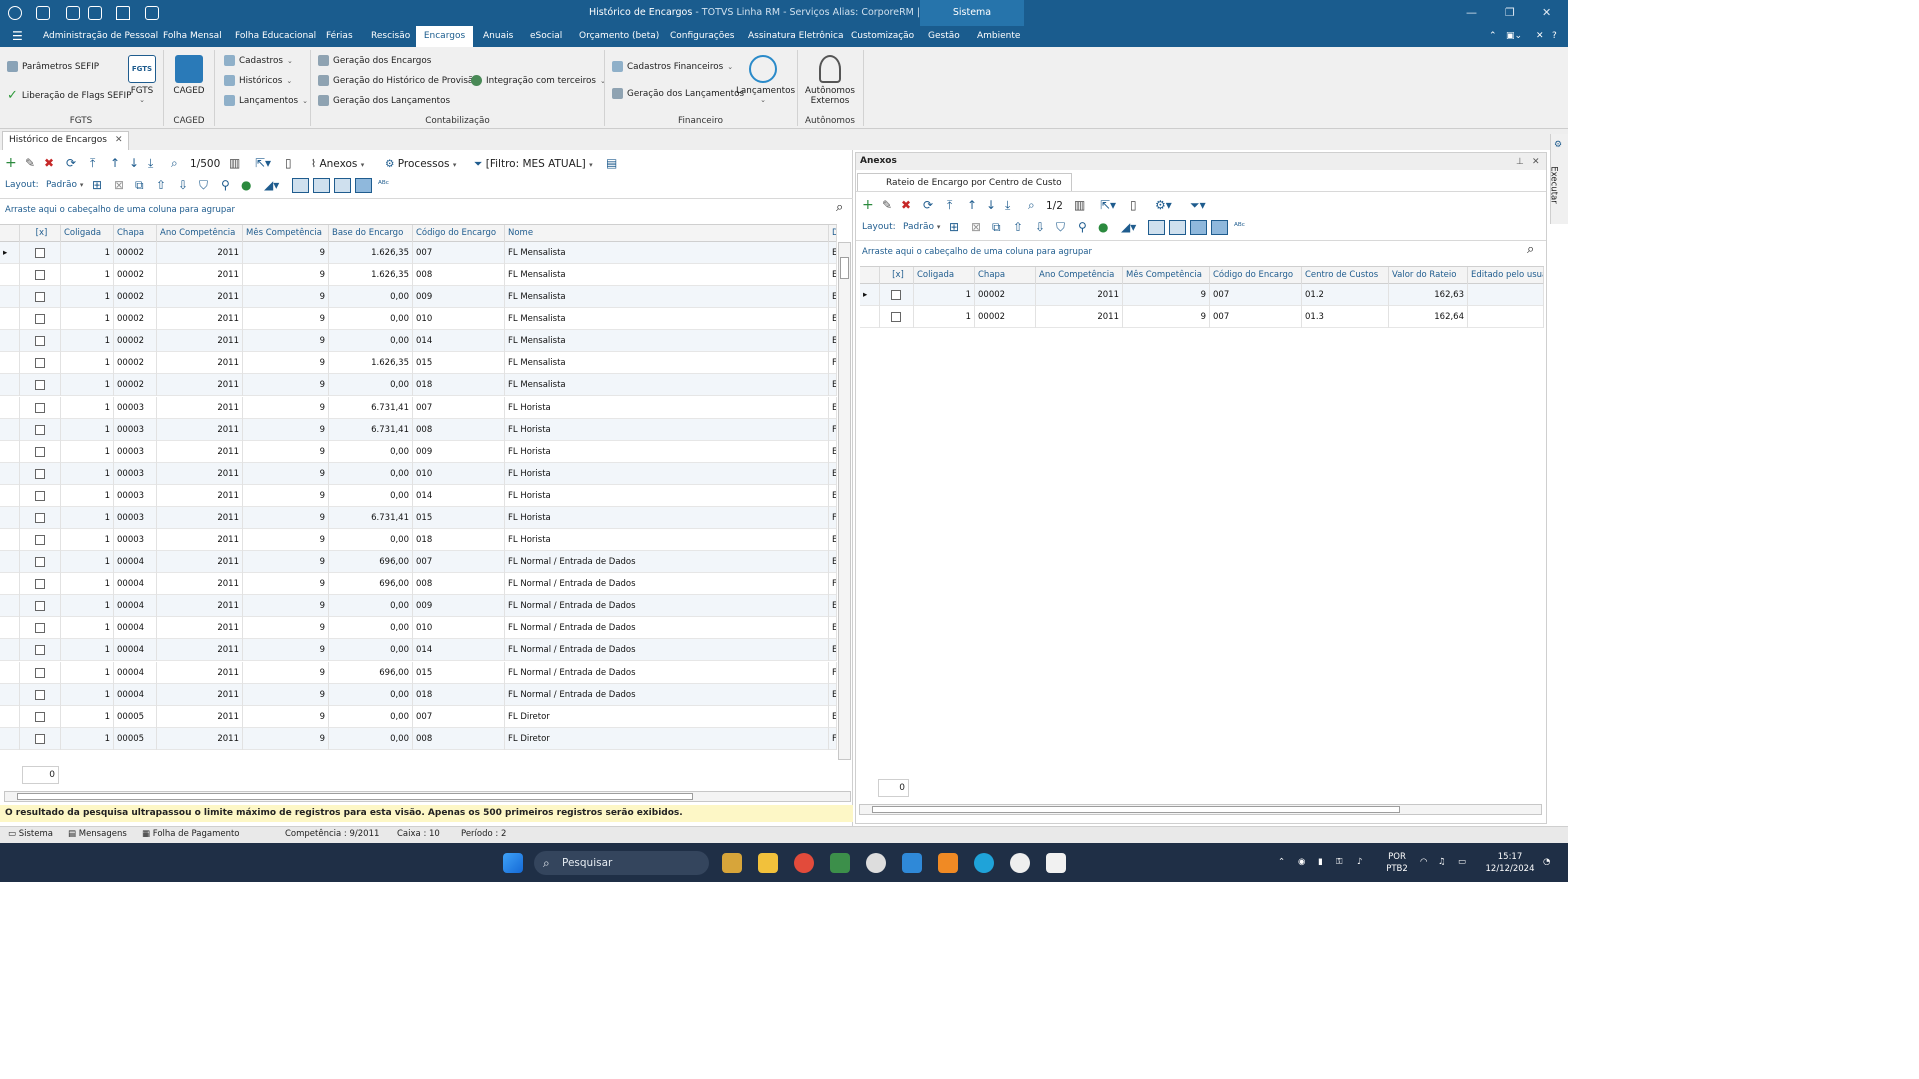  What do you see at coordinates (191, 834) in the screenshot?
I see `status-folha: ▦ Folha de Pagamento` at bounding box center [191, 834].